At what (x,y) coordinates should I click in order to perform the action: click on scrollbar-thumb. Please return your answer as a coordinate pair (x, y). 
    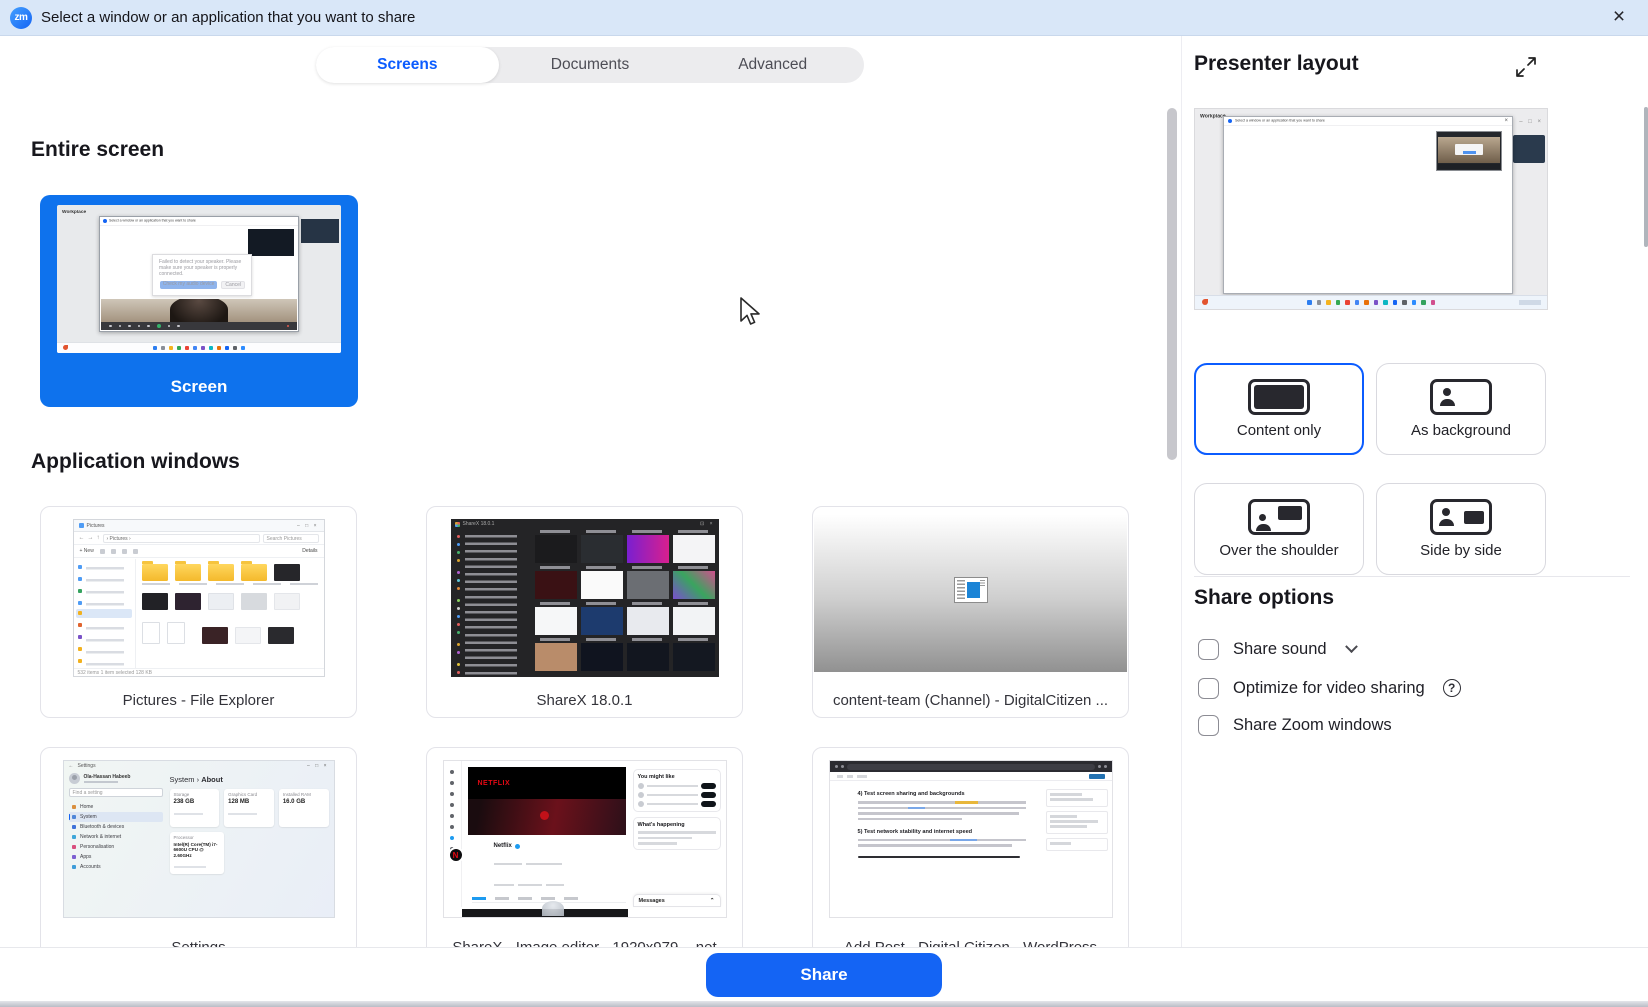
    Looking at the image, I should click on (1172, 284).